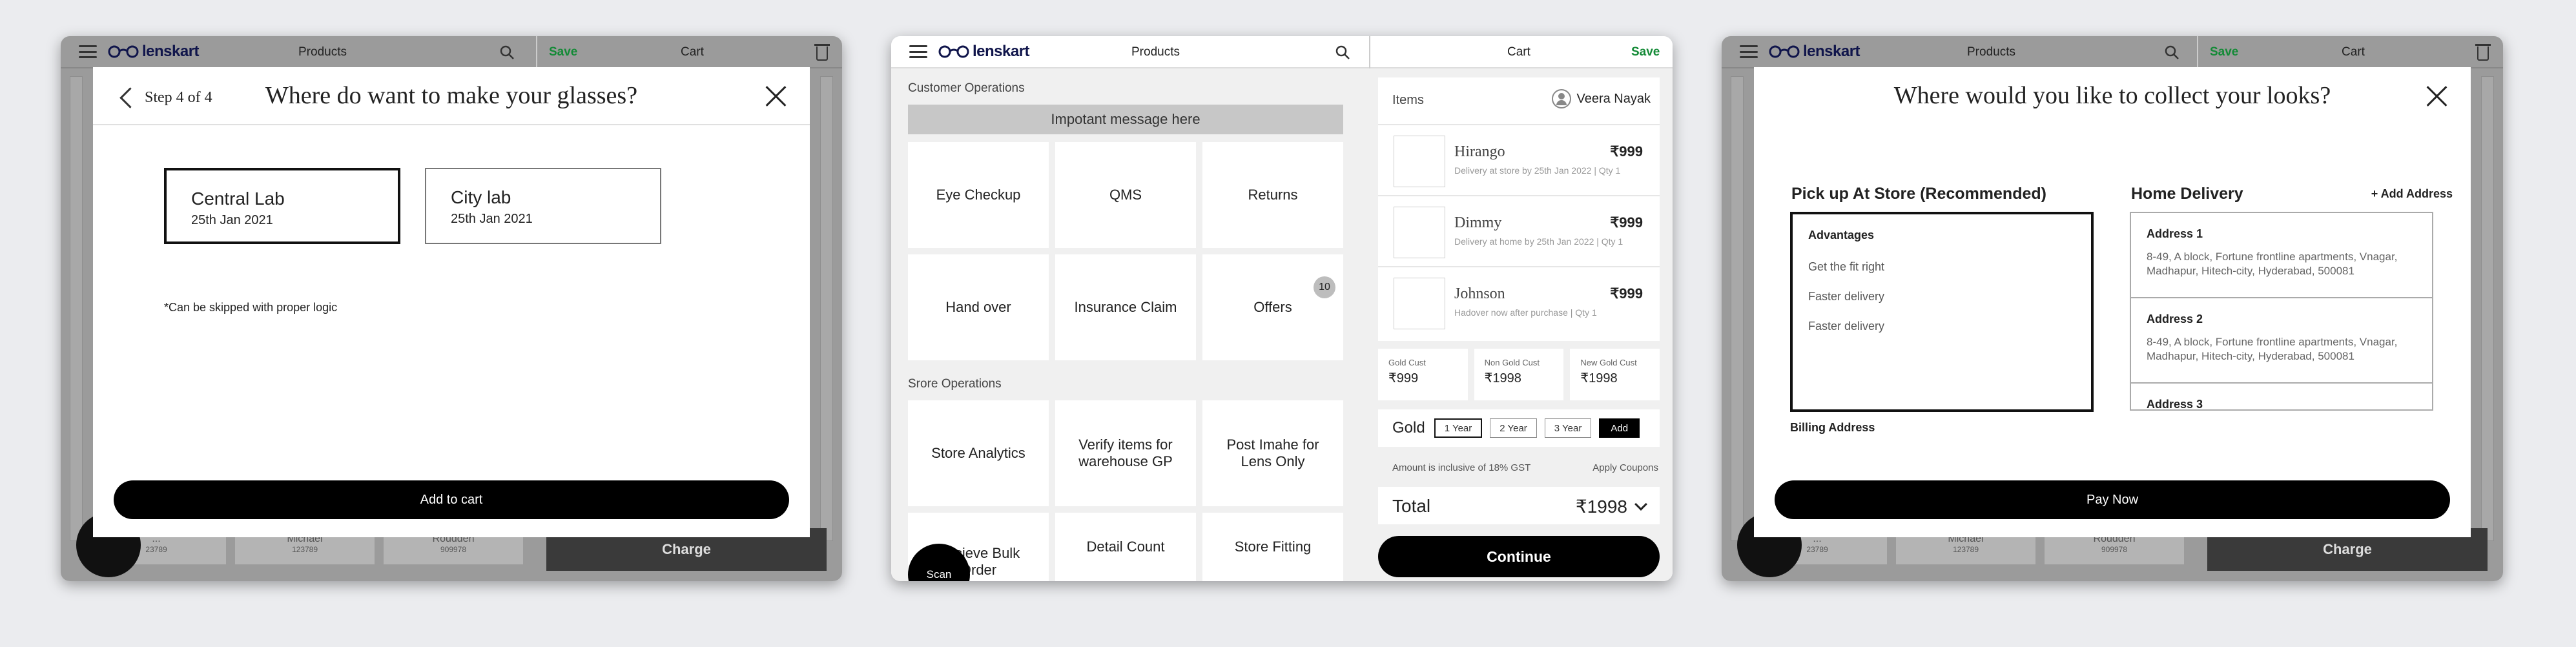 The height and width of the screenshot is (647, 2576). I want to click on tier-value: ₹999, so click(1403, 378).